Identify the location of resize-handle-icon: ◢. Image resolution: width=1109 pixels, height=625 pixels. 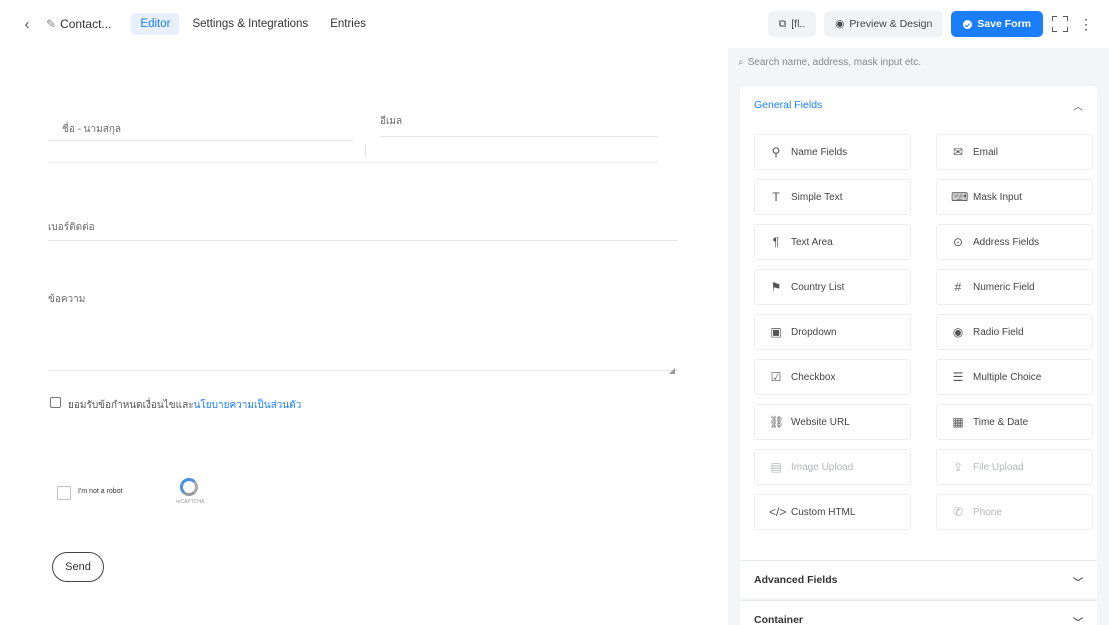
(672, 370).